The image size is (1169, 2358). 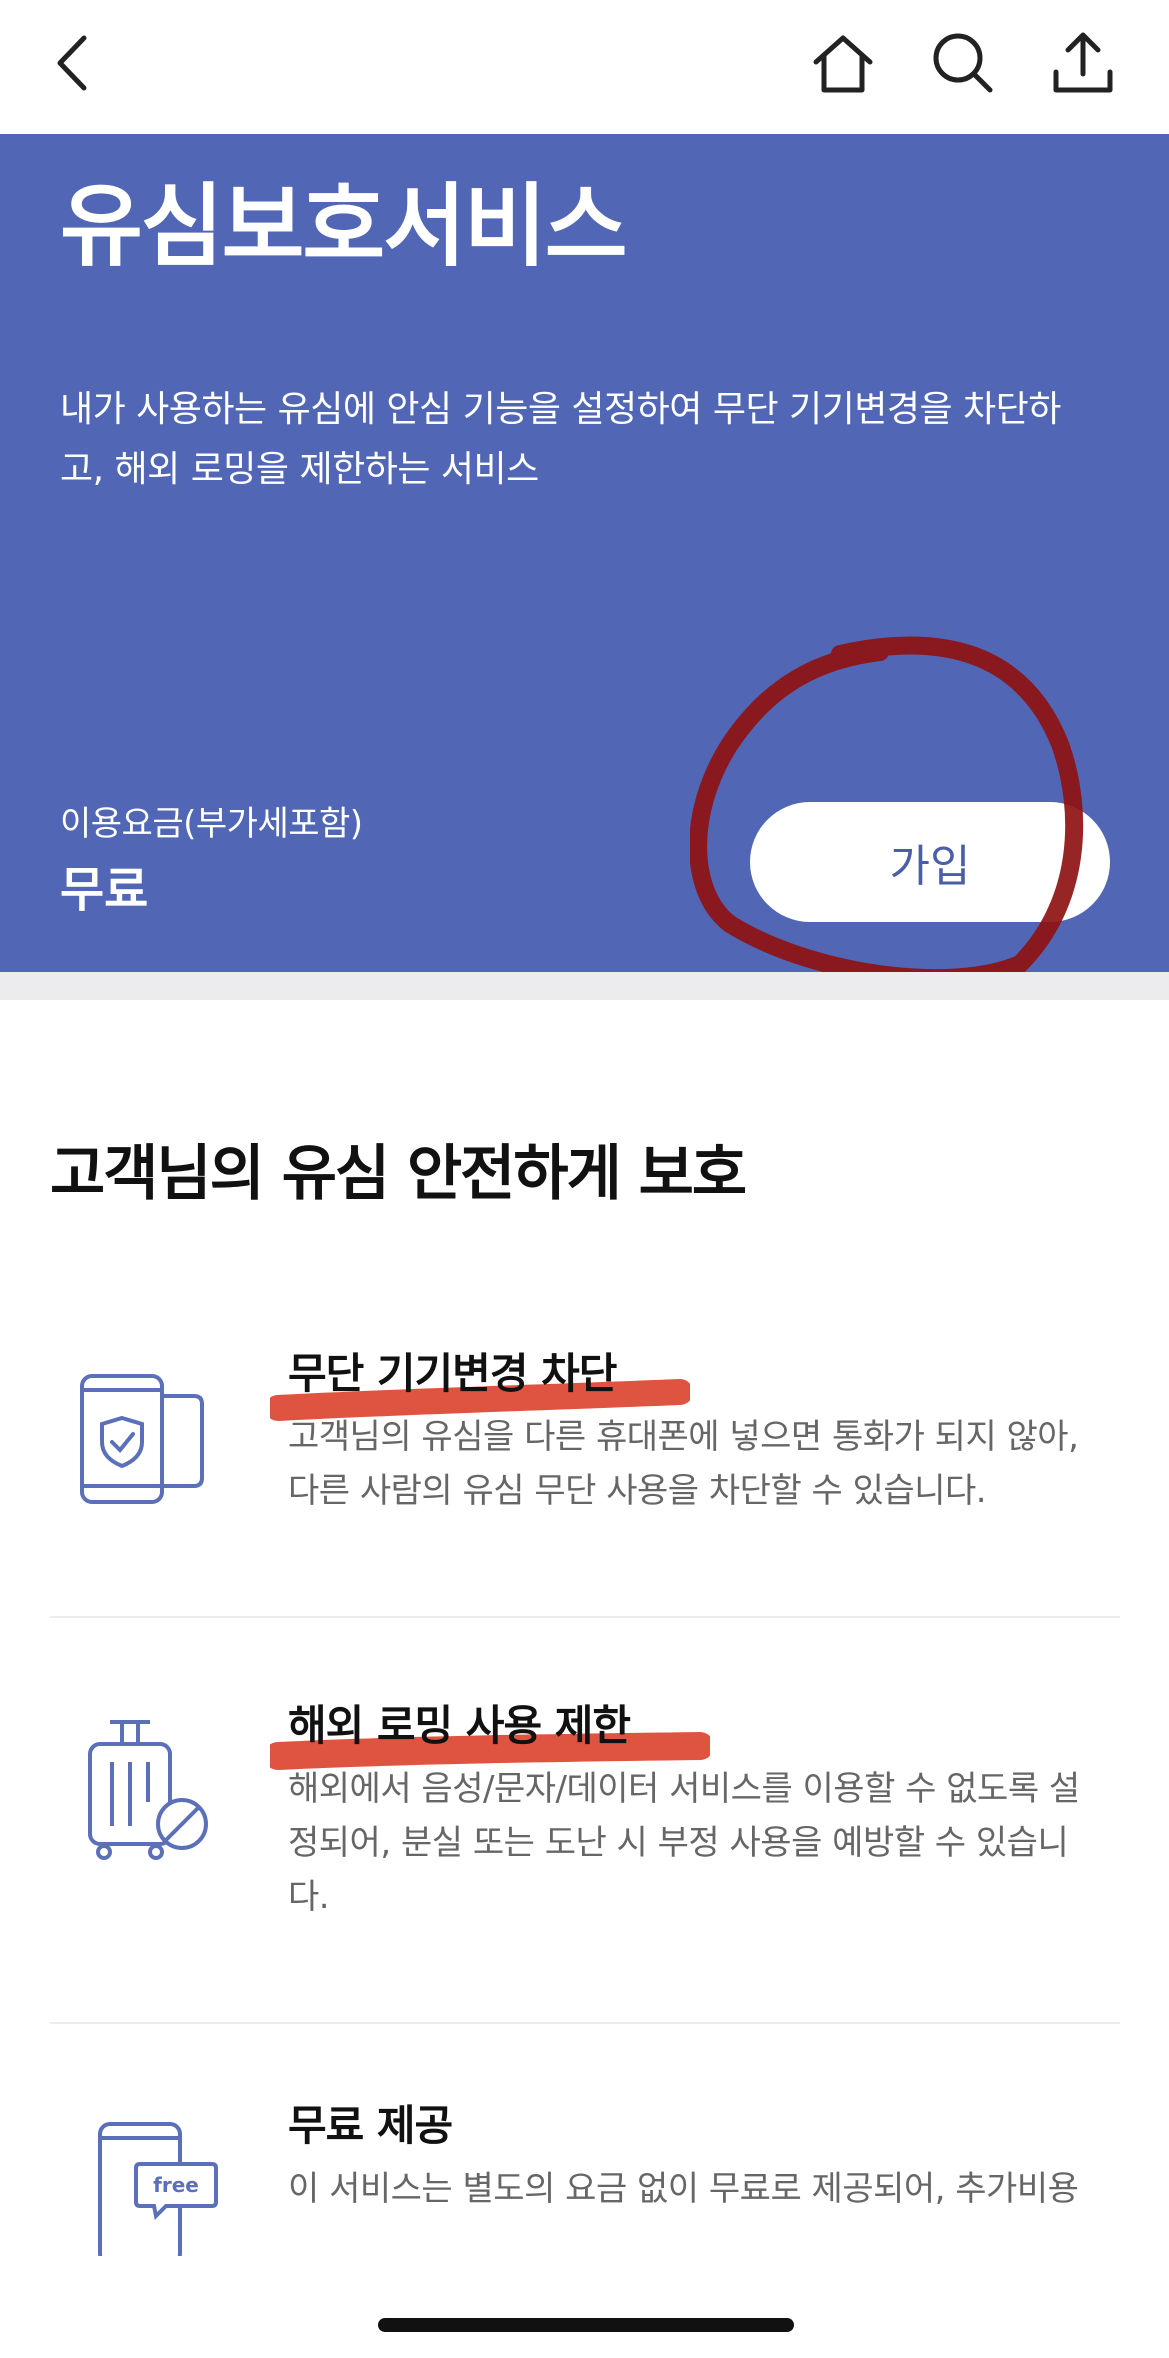 What do you see at coordinates (344, 226) in the screenshot?
I see `page-title: 유심보호서비스` at bounding box center [344, 226].